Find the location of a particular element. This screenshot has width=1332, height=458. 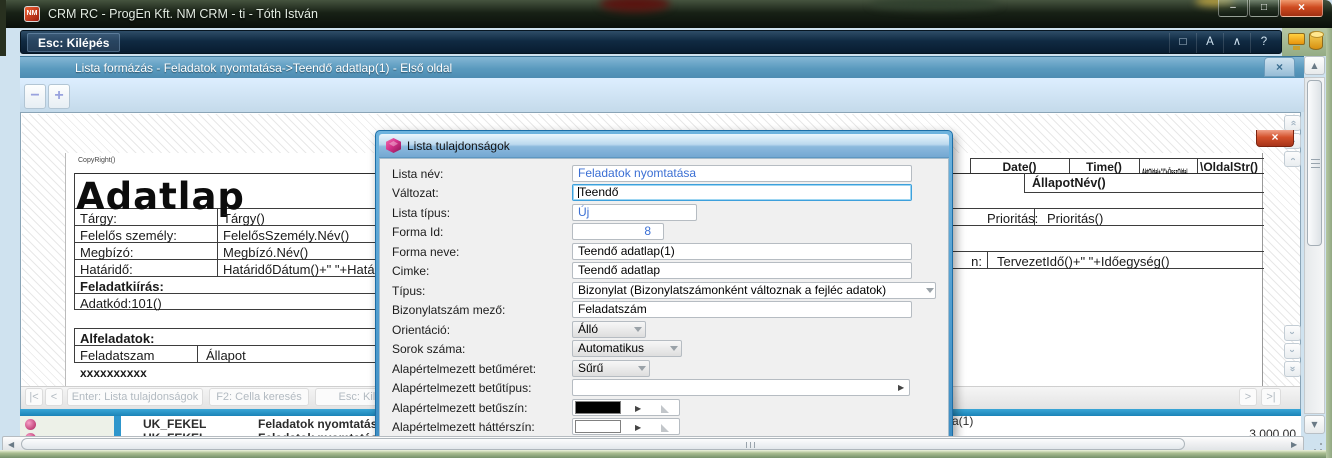

scroll-up-button: ▲ is located at coordinates (1314, 65).